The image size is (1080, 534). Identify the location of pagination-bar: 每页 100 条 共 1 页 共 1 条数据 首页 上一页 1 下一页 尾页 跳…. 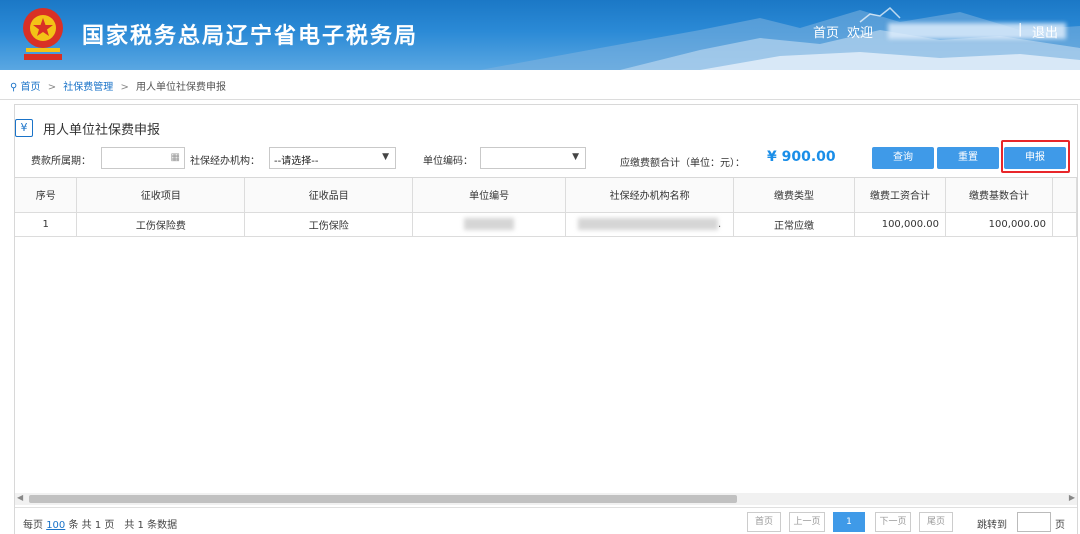
(546, 520).